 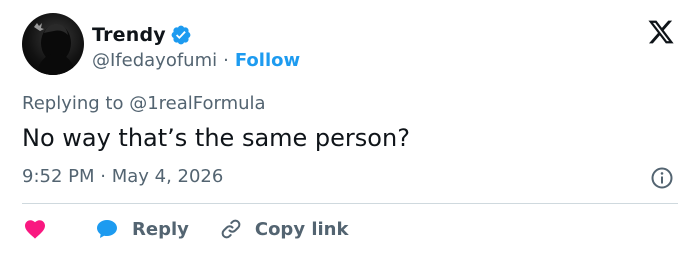 I want to click on copy-link-label: Copy link, so click(x=301, y=229).